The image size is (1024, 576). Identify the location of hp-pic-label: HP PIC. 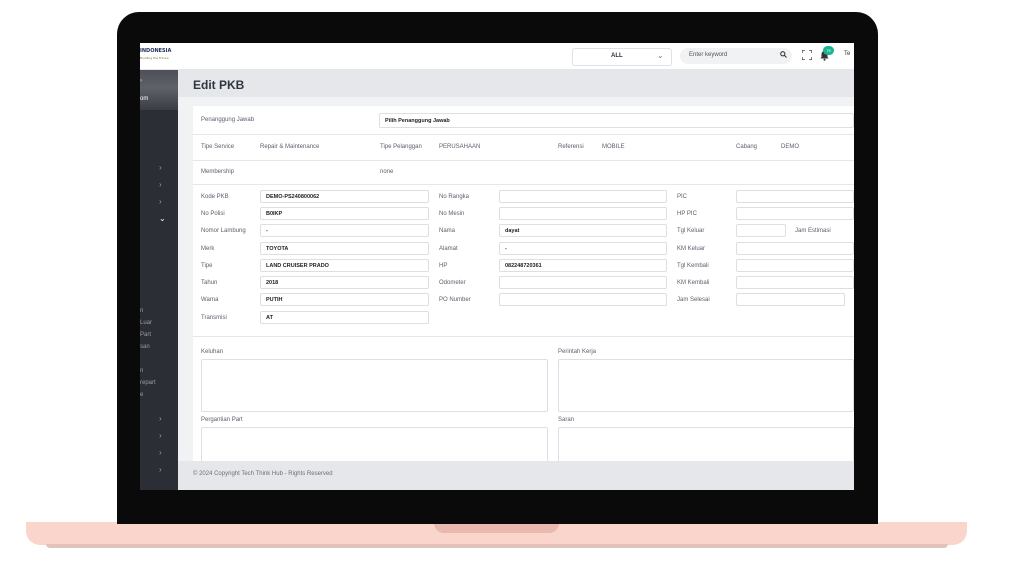
(687, 214).